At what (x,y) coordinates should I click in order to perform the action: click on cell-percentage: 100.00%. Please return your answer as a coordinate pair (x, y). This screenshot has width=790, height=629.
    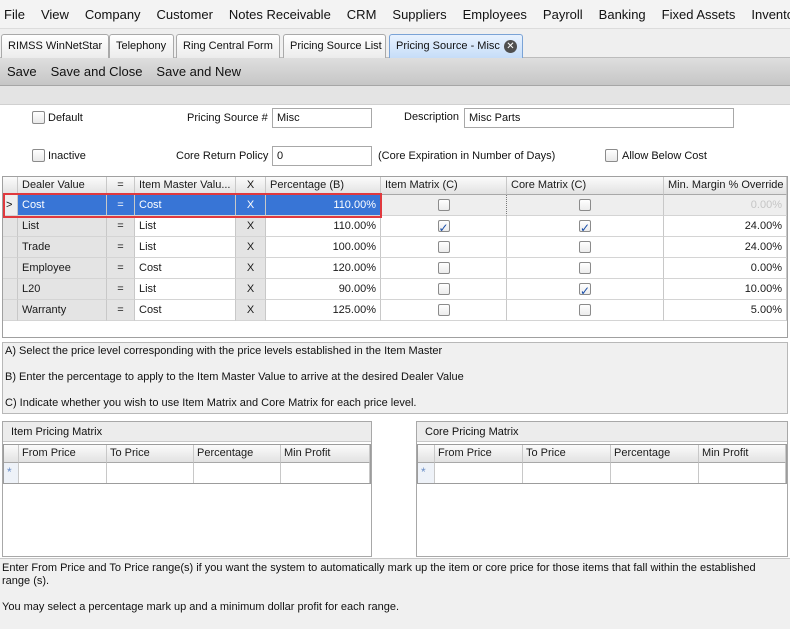
    Looking at the image, I should click on (323, 247).